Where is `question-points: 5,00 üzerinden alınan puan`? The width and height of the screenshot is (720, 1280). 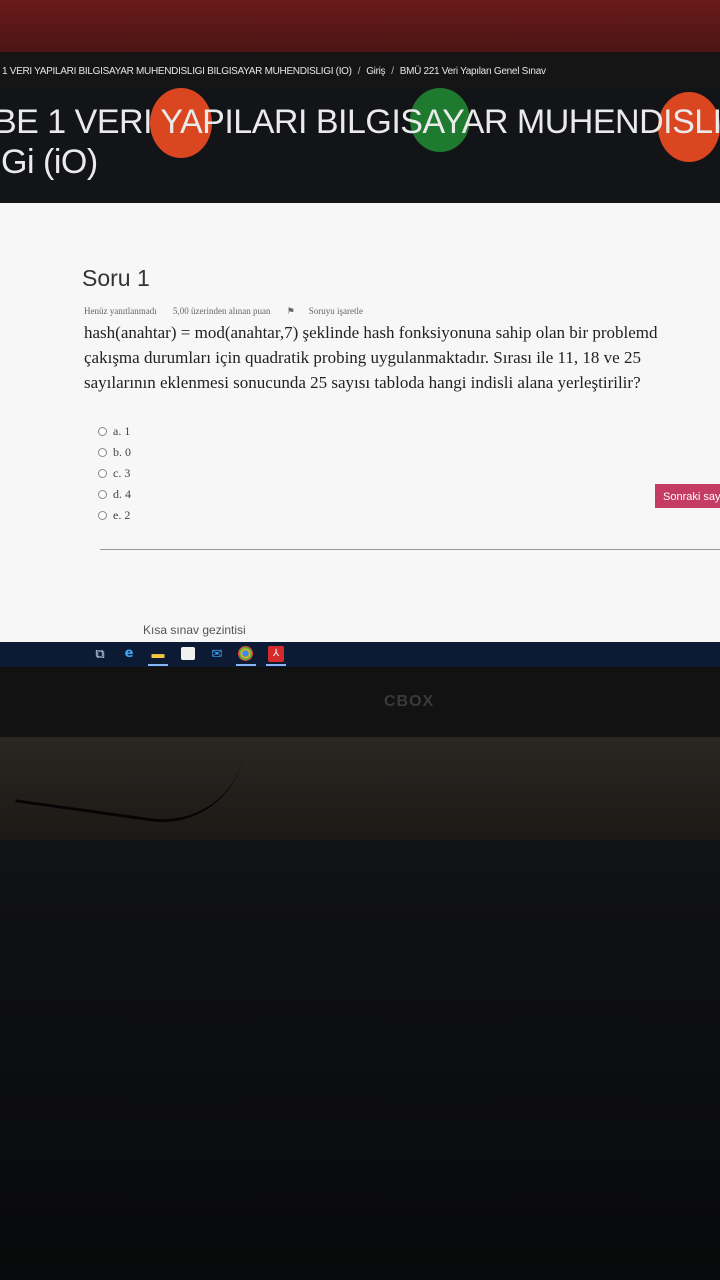 question-points: 5,00 üzerinden alınan puan is located at coordinates (221, 311).